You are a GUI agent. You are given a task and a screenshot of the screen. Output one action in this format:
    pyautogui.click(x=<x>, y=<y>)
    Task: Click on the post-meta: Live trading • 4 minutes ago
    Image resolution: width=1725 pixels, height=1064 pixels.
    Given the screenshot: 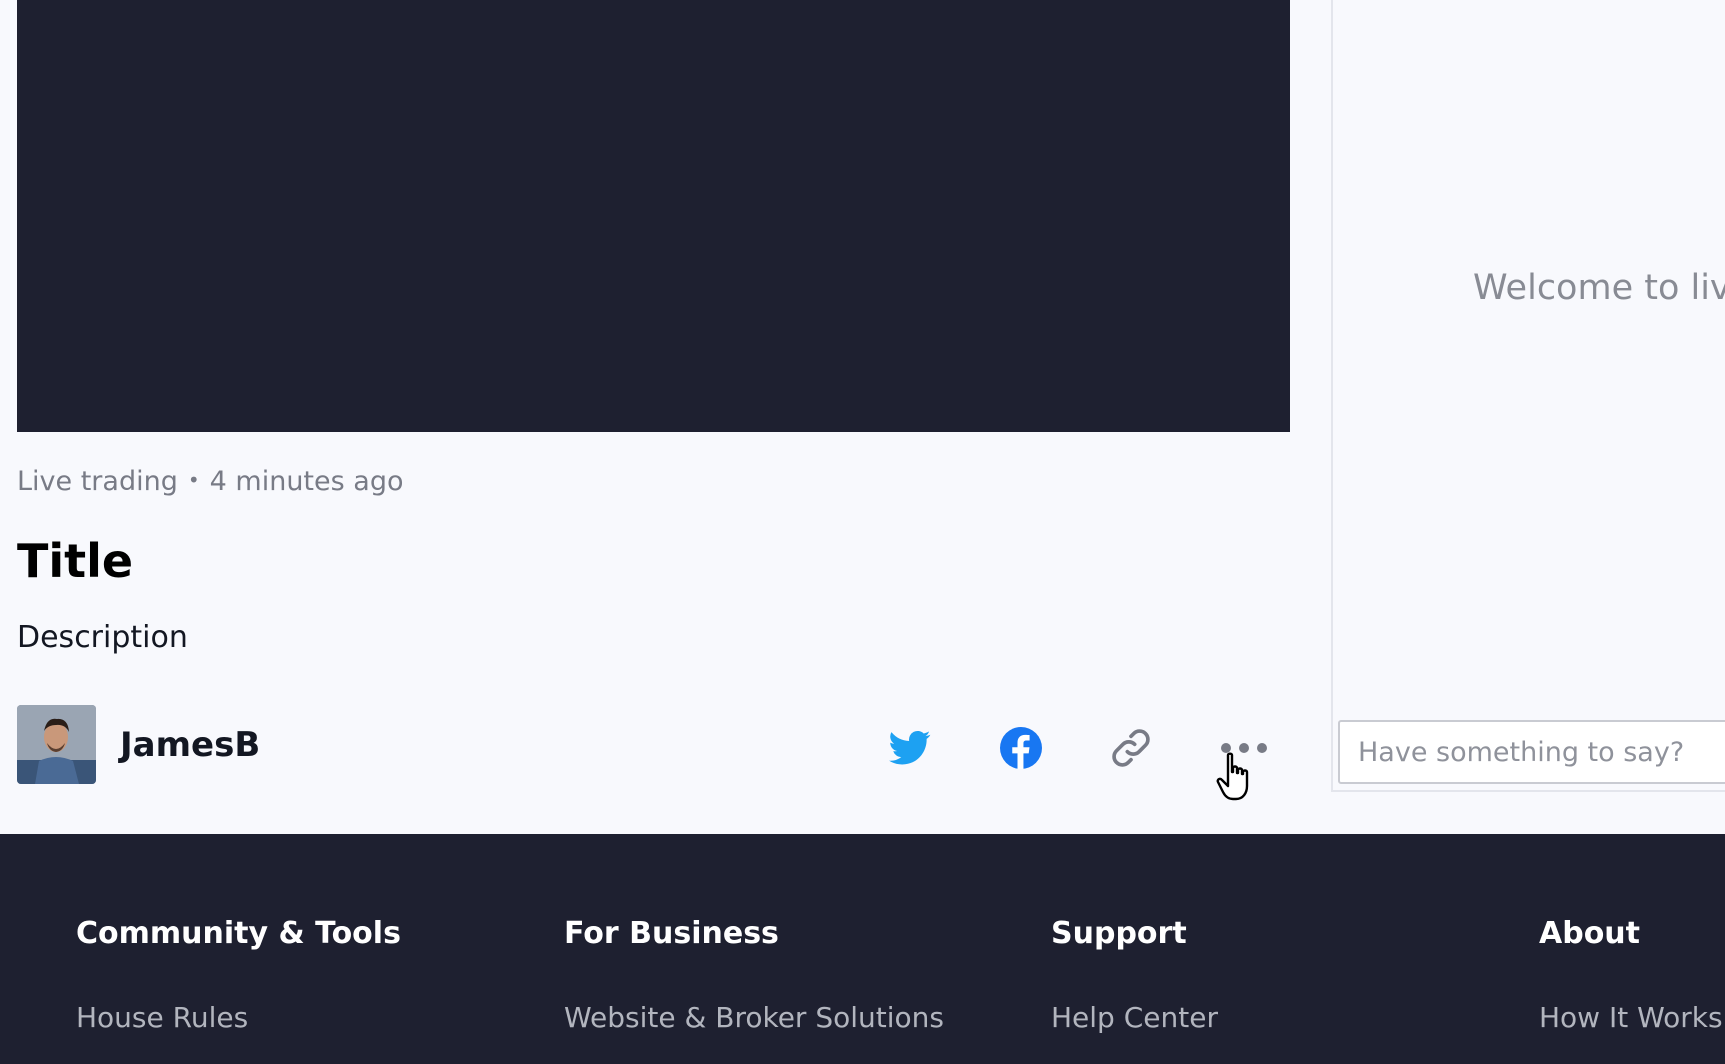 What is the action you would take?
    pyautogui.click(x=210, y=481)
    